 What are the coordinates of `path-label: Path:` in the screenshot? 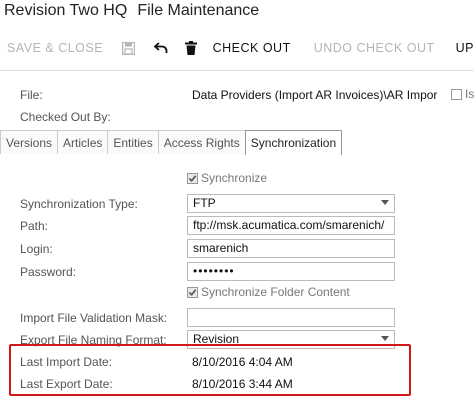 It's located at (34, 226).